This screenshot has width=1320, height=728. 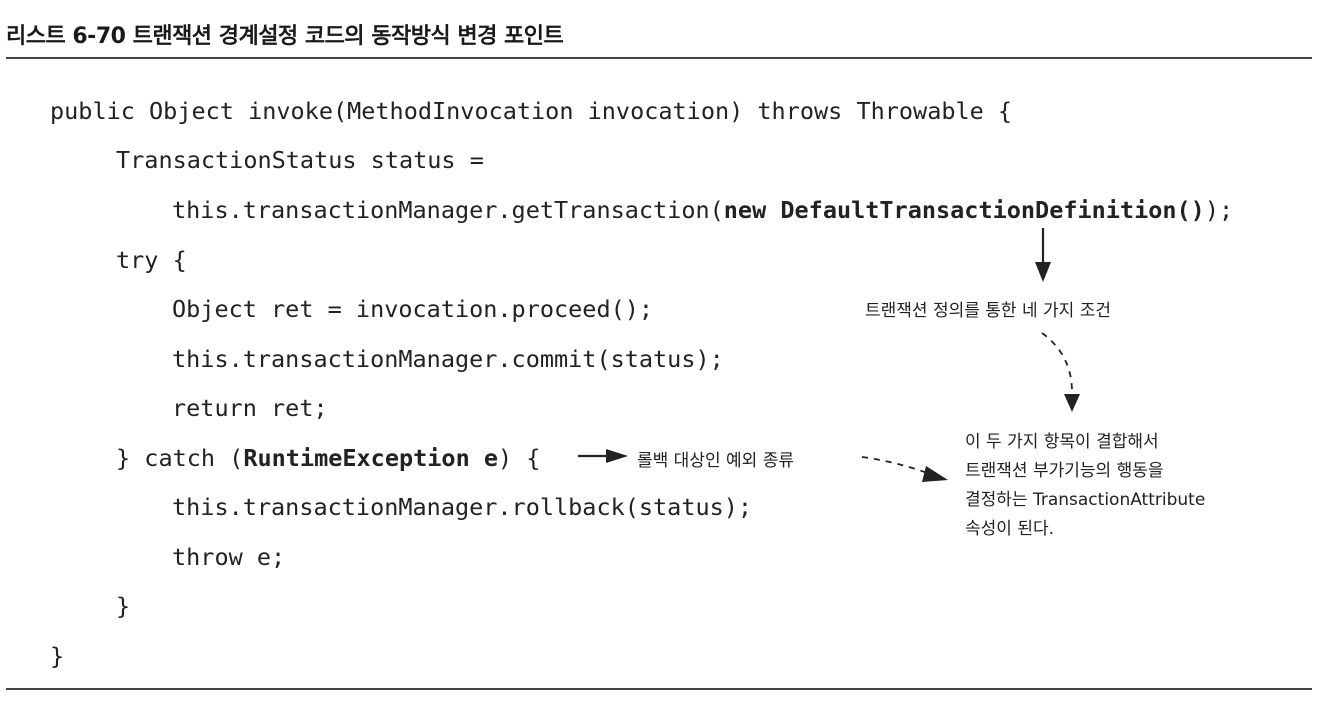 I want to click on code-line-5: Object ret = invocation.proceed();, so click(x=413, y=309).